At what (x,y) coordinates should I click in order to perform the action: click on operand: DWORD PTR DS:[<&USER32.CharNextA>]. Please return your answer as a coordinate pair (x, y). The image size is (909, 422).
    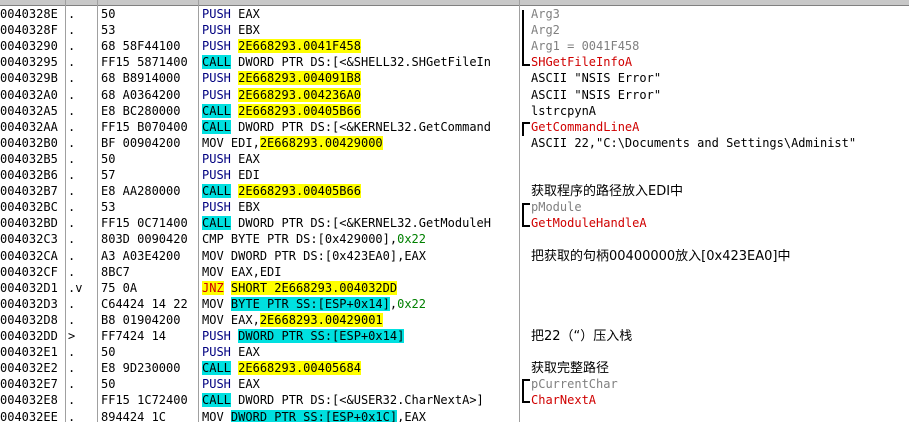
    Looking at the image, I should click on (361, 400).